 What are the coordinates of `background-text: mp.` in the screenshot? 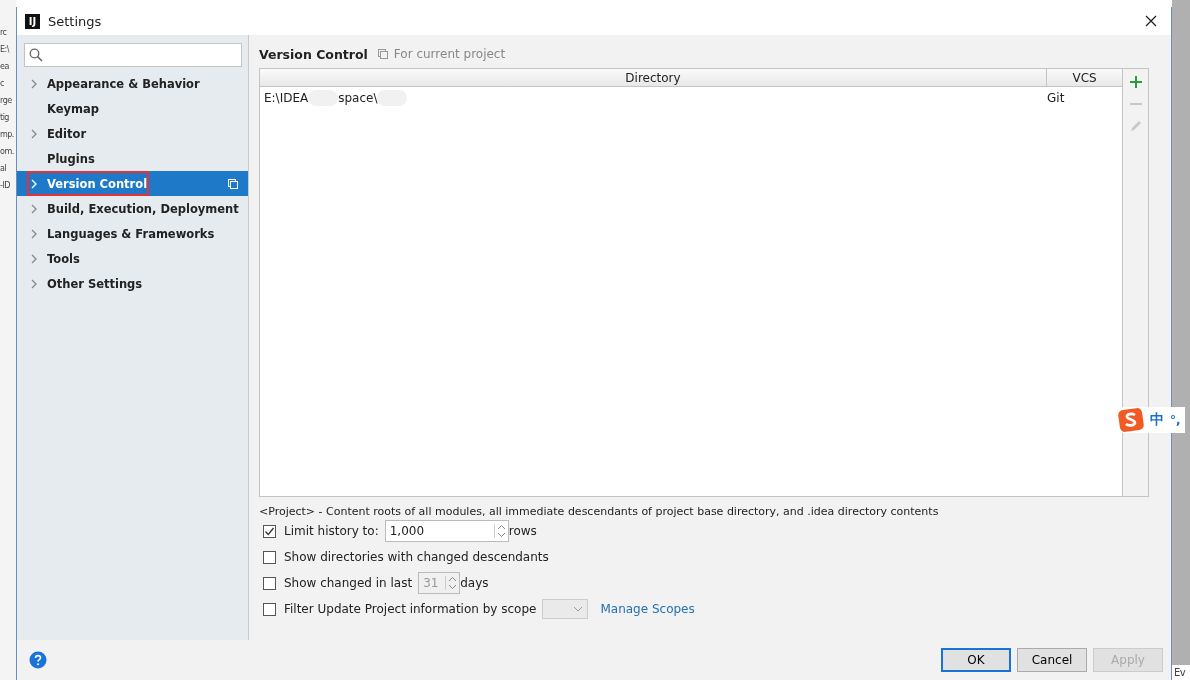 It's located at (7, 134).